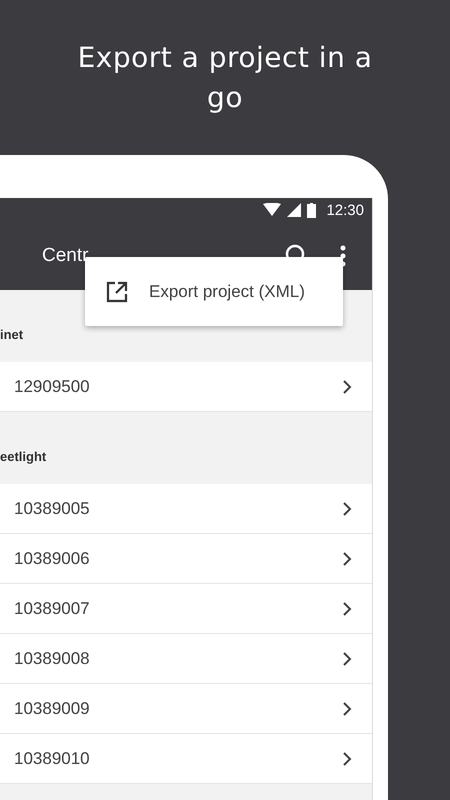 This screenshot has width=450, height=800. Describe the element at coordinates (272, 210) in the screenshot. I see `wifi-icon` at that location.